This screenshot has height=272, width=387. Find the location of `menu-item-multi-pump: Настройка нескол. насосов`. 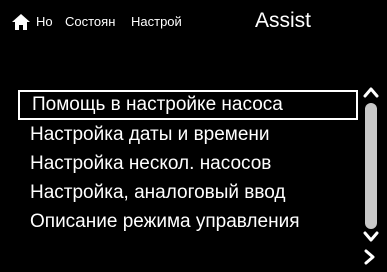

menu-item-multi-pump: Настройка нескол. насосов is located at coordinates (188, 164).